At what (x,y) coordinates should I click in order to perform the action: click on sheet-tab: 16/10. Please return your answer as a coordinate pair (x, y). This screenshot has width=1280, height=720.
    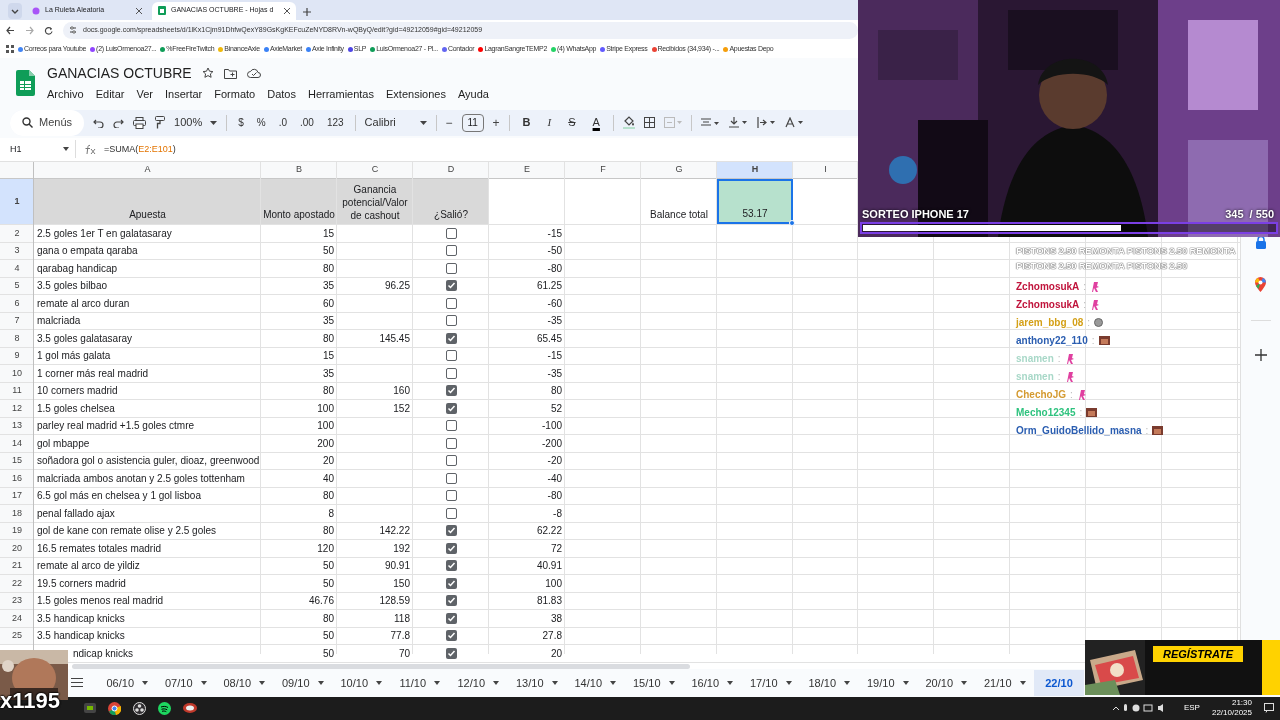
    Looking at the image, I should click on (712, 682).